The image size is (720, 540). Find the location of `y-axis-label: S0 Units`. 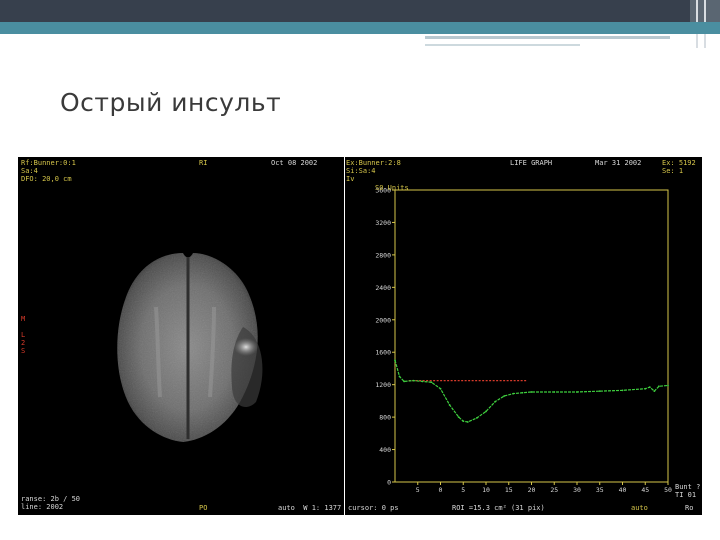

y-axis-label: S0 Units is located at coordinates (392, 188).